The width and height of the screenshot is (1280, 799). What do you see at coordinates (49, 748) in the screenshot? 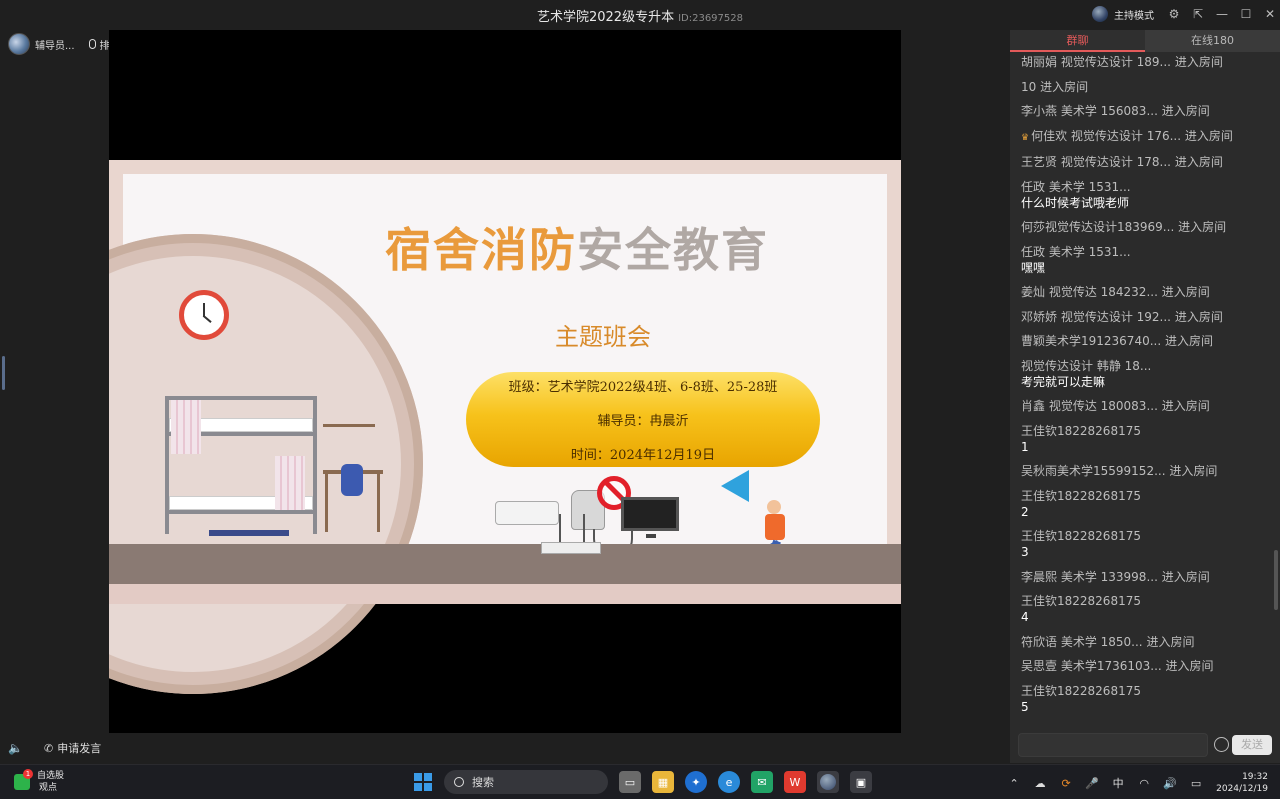
I see `phone-icon: ✆` at bounding box center [49, 748].